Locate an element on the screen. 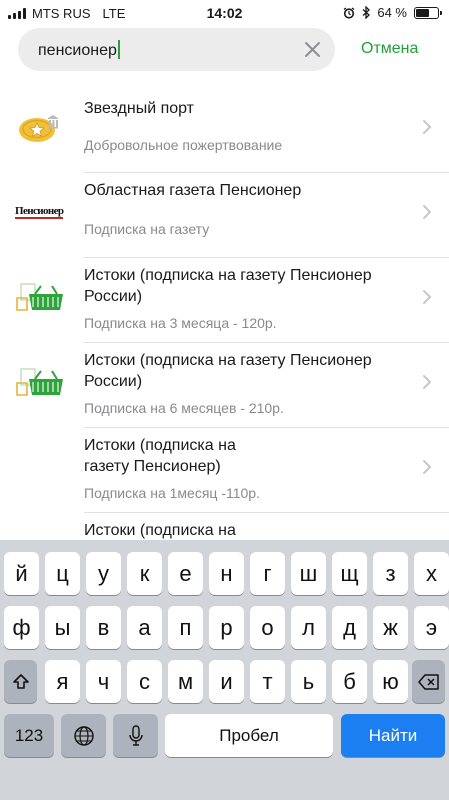 Image resolution: width=449 pixels, height=800 pixels. result-subtitle: Подписка на 3 месяца - 120р. is located at coordinates (180, 323).